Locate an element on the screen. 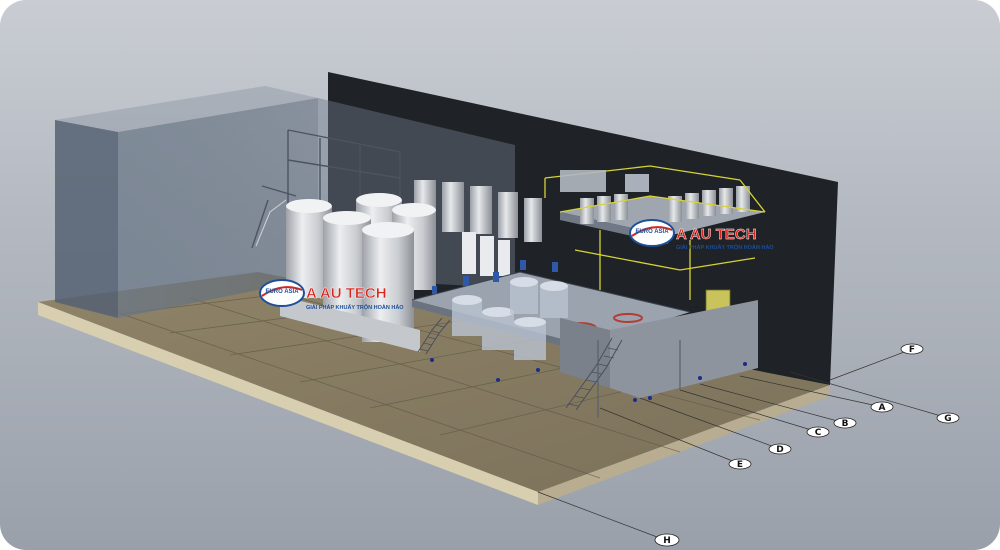 The height and width of the screenshot is (550, 1000). svg-text: F is located at coordinates (912, 350).